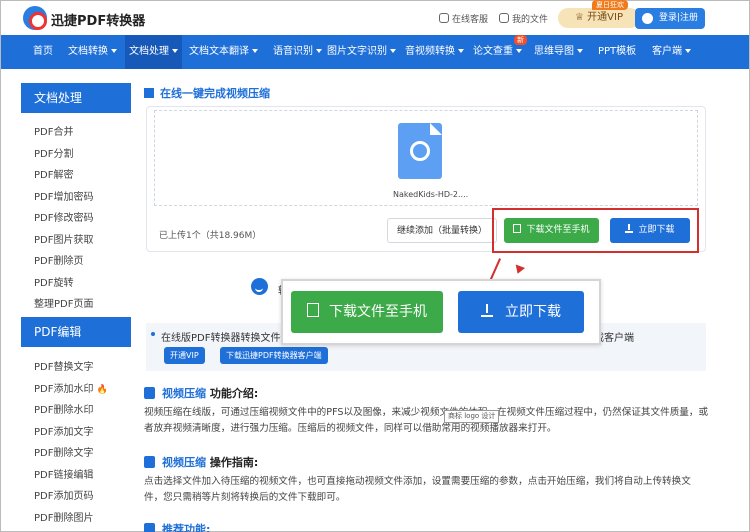 The height and width of the screenshot is (532, 750). I want to click on sidebar-item-delete-text: PDF删除文字, so click(63, 451).